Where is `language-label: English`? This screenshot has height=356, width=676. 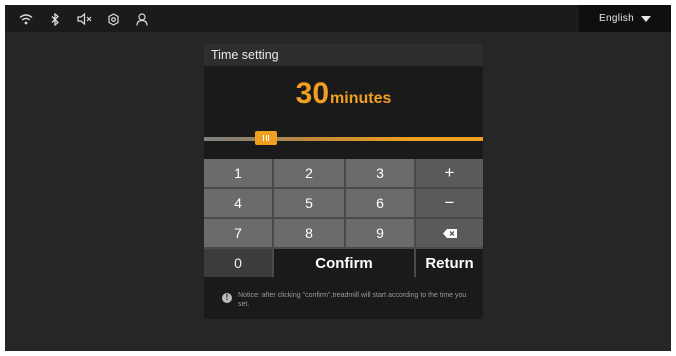 language-label: English is located at coordinates (616, 18).